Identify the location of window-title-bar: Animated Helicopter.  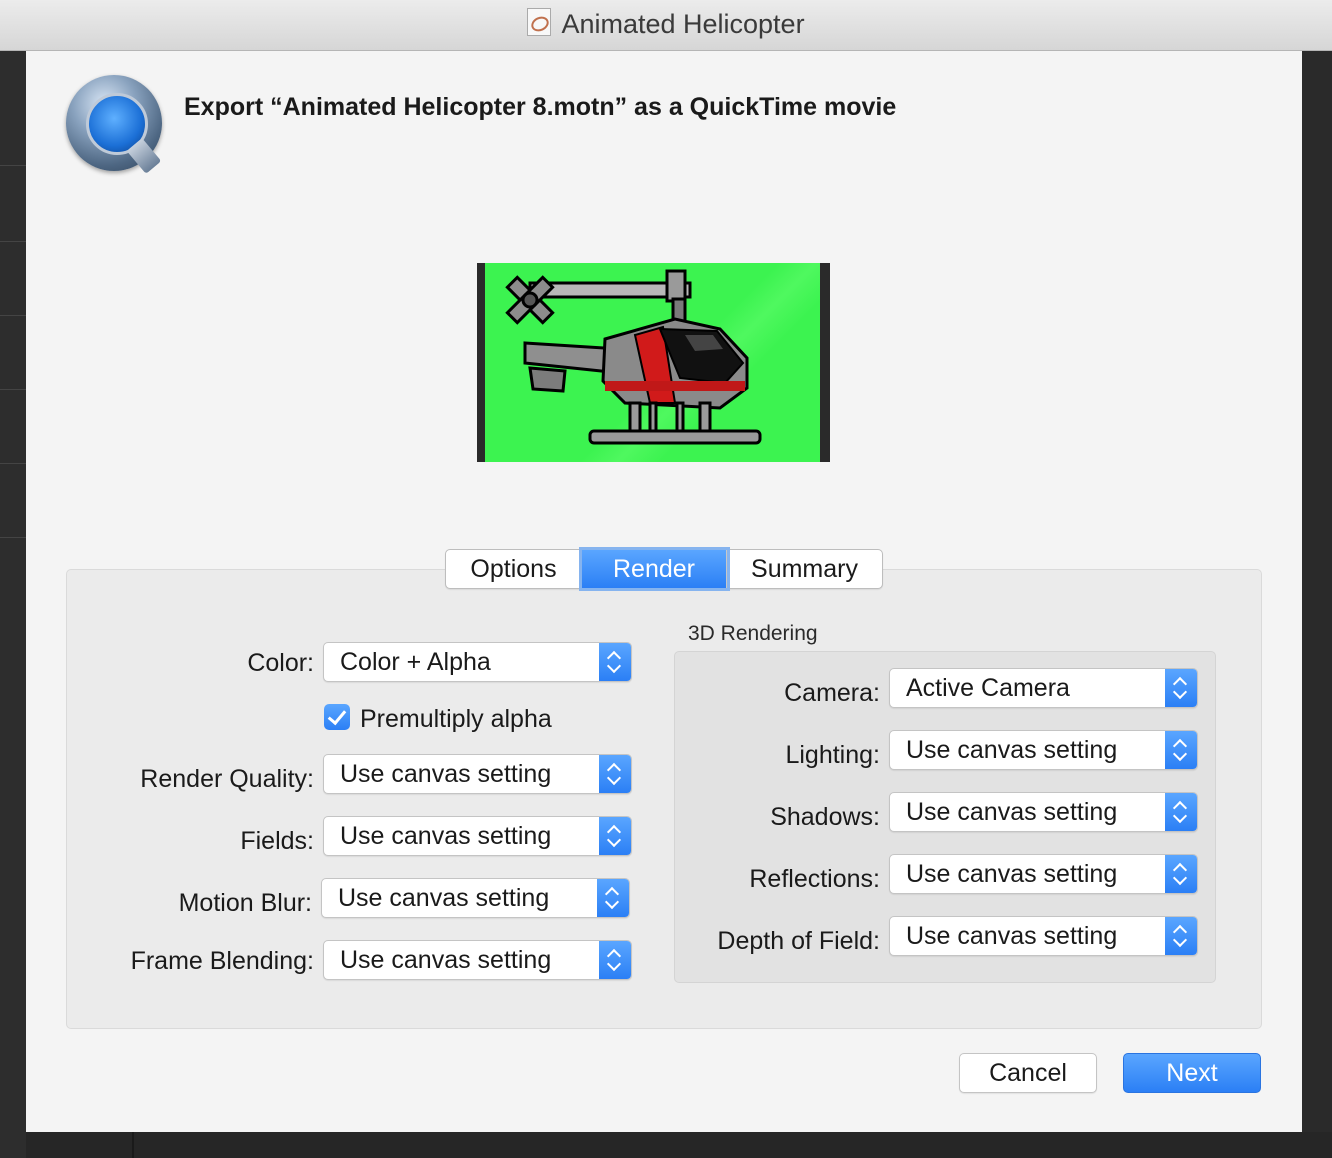
(666, 25).